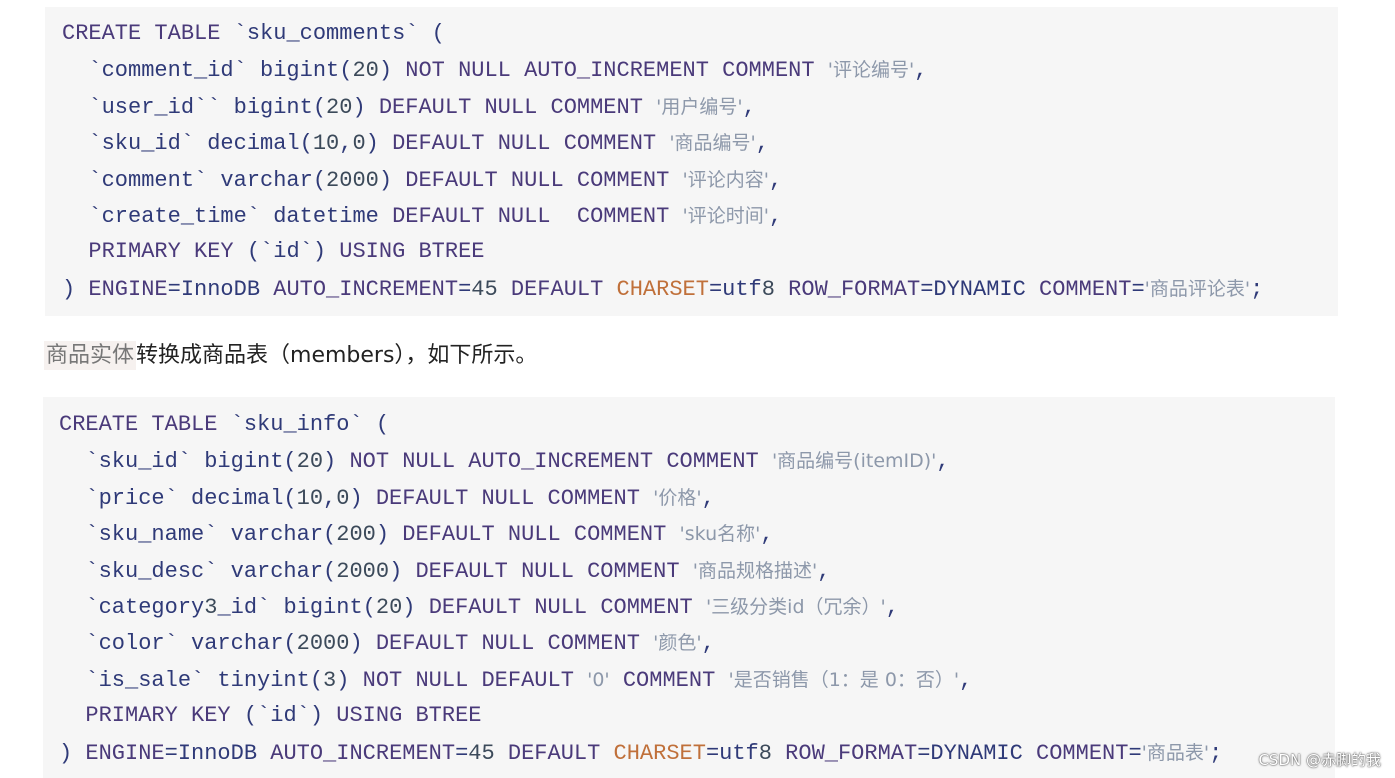  What do you see at coordinates (659, 753) in the screenshot?
I see `keyword: CHARSET` at bounding box center [659, 753].